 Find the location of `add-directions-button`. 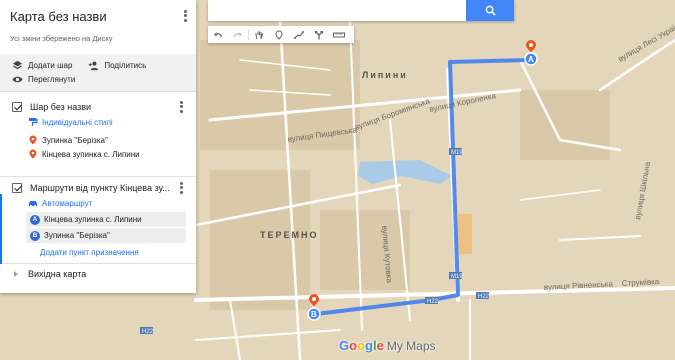

add-directions-button is located at coordinates (319, 34).